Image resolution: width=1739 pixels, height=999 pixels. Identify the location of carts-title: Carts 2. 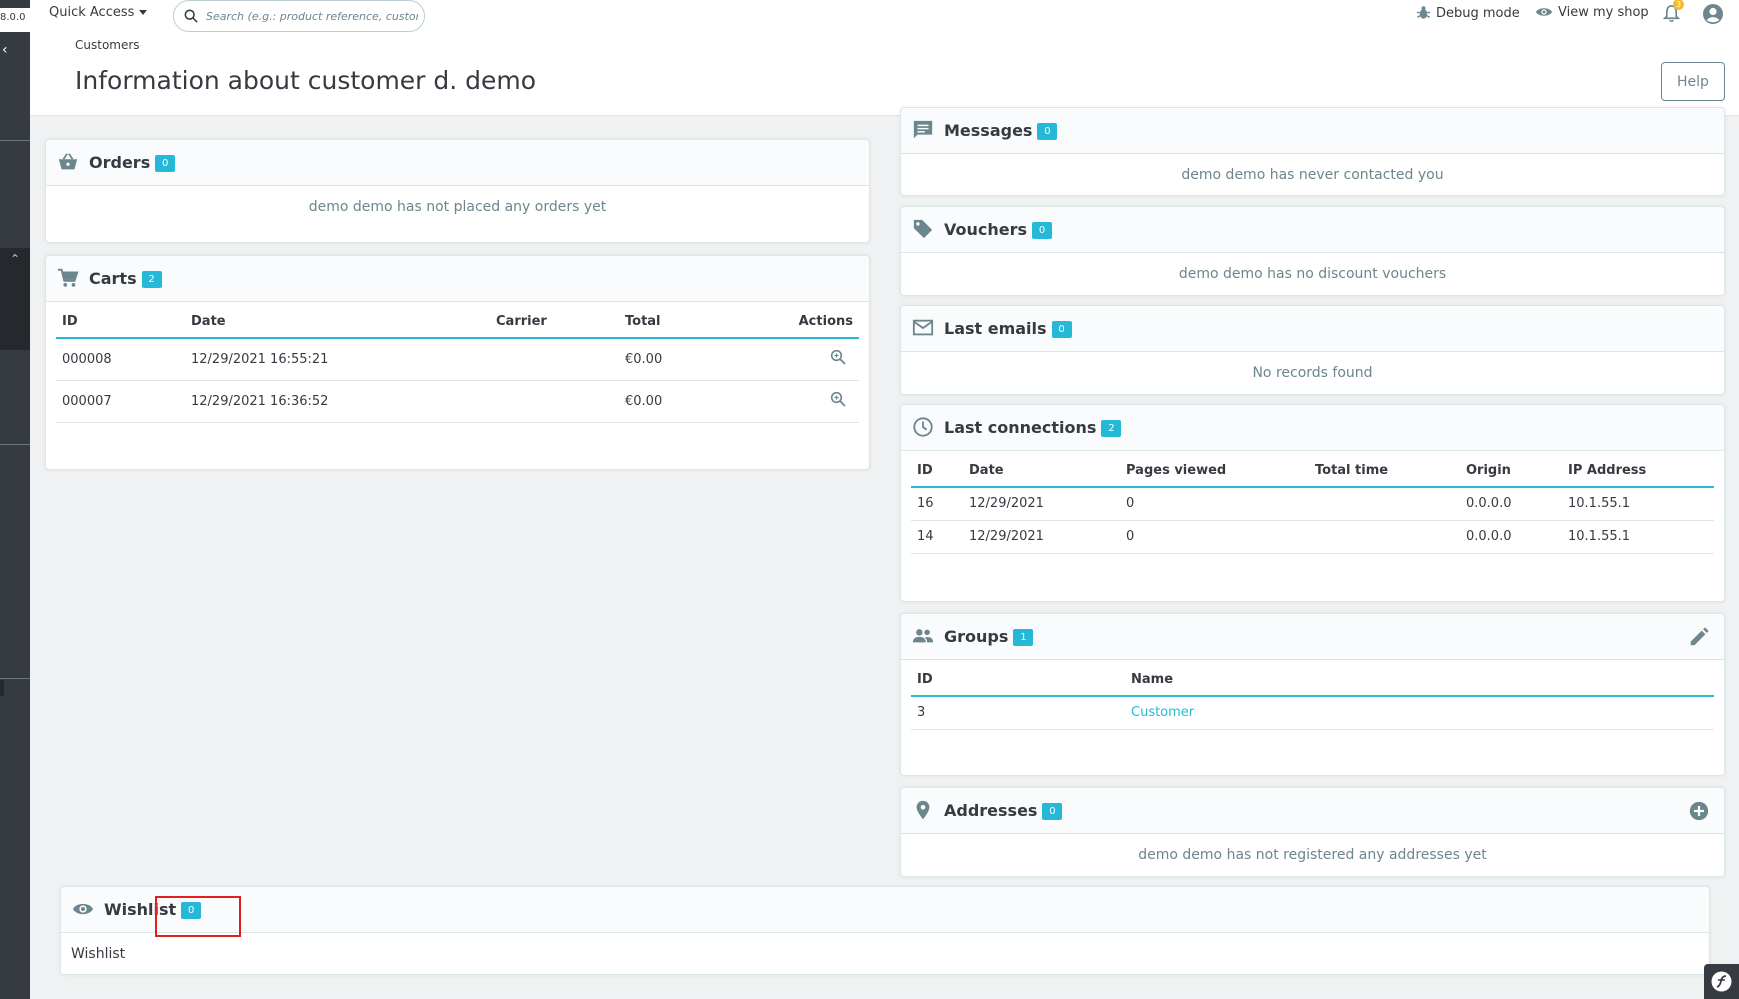
(125, 278).